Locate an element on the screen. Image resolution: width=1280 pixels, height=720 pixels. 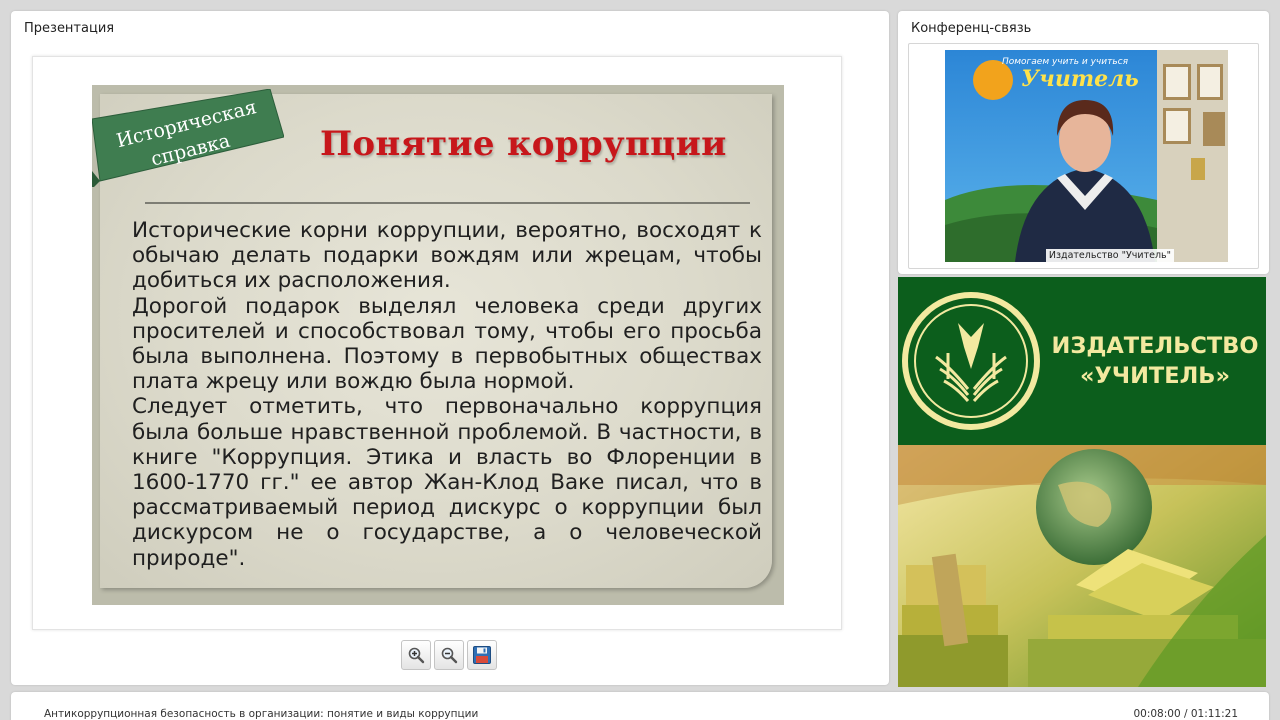
video-caption: Издательство "Учитель" is located at coordinates (1109, 255).